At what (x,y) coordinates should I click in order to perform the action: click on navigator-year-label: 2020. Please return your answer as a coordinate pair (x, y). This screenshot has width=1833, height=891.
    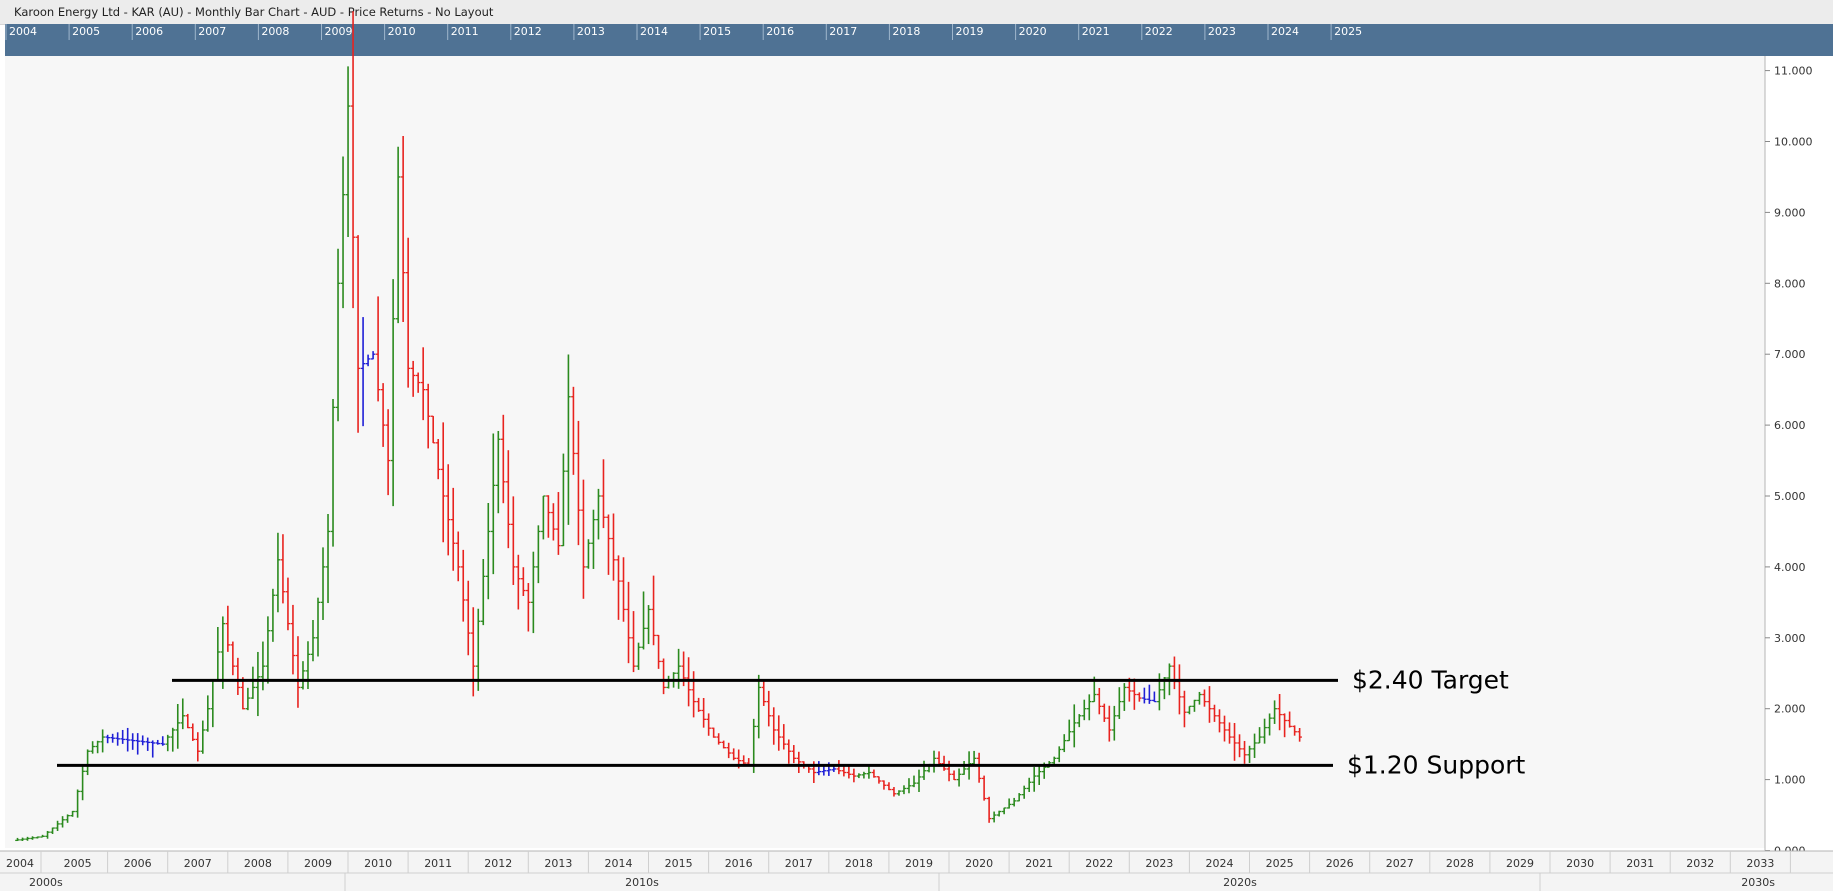
    Looking at the image, I should click on (1033, 31).